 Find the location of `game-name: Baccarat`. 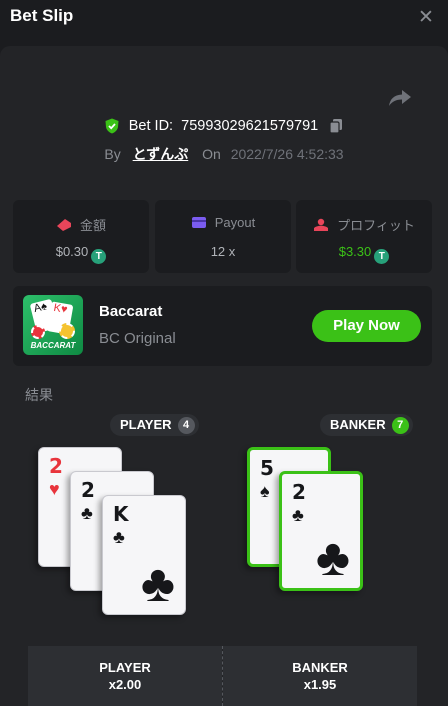

game-name: Baccarat is located at coordinates (131, 311).